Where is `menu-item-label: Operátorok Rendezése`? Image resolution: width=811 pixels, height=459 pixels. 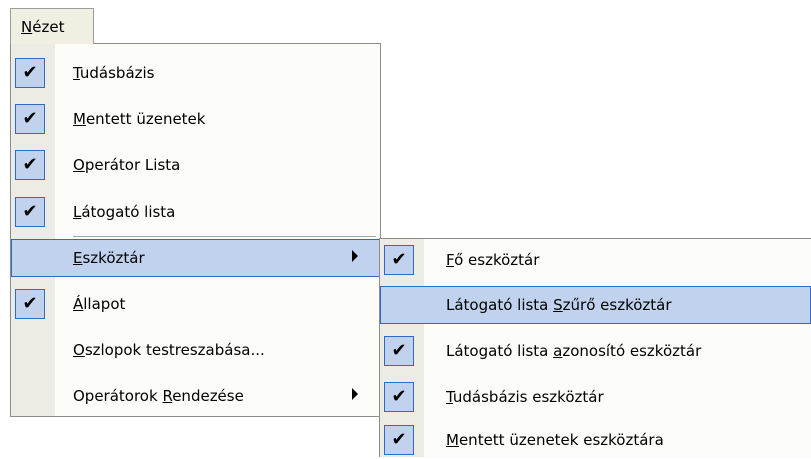
menu-item-label: Operátorok Rendezése is located at coordinates (158, 396).